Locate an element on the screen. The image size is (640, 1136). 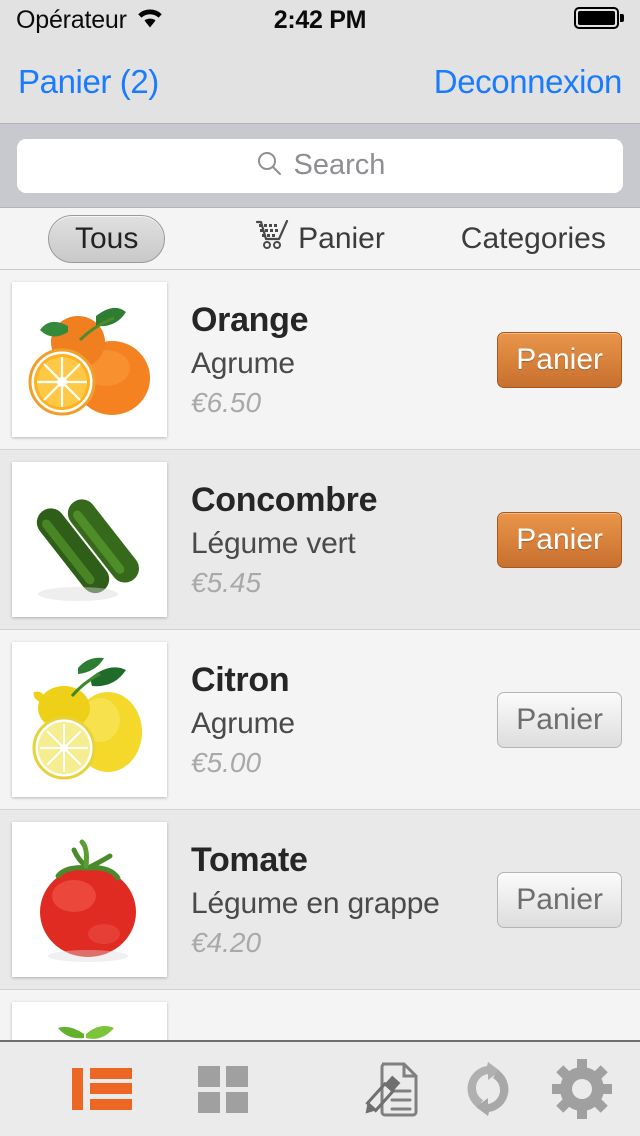
product-name: Tomate is located at coordinates (249, 860).